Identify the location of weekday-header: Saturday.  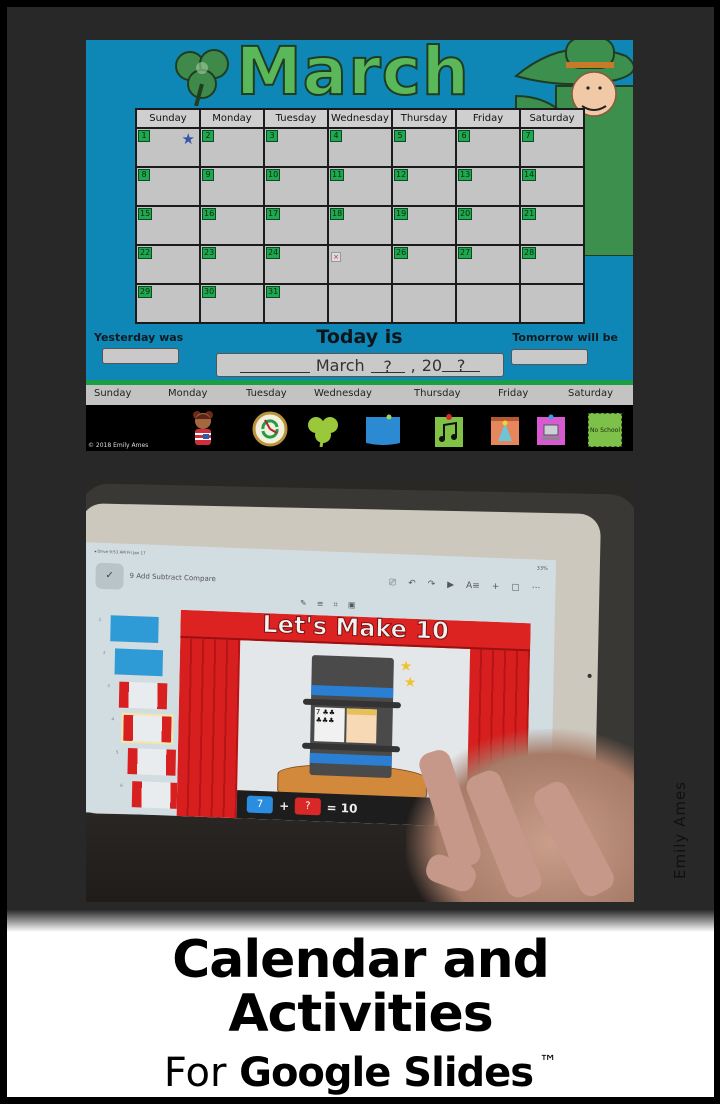
(552, 118).